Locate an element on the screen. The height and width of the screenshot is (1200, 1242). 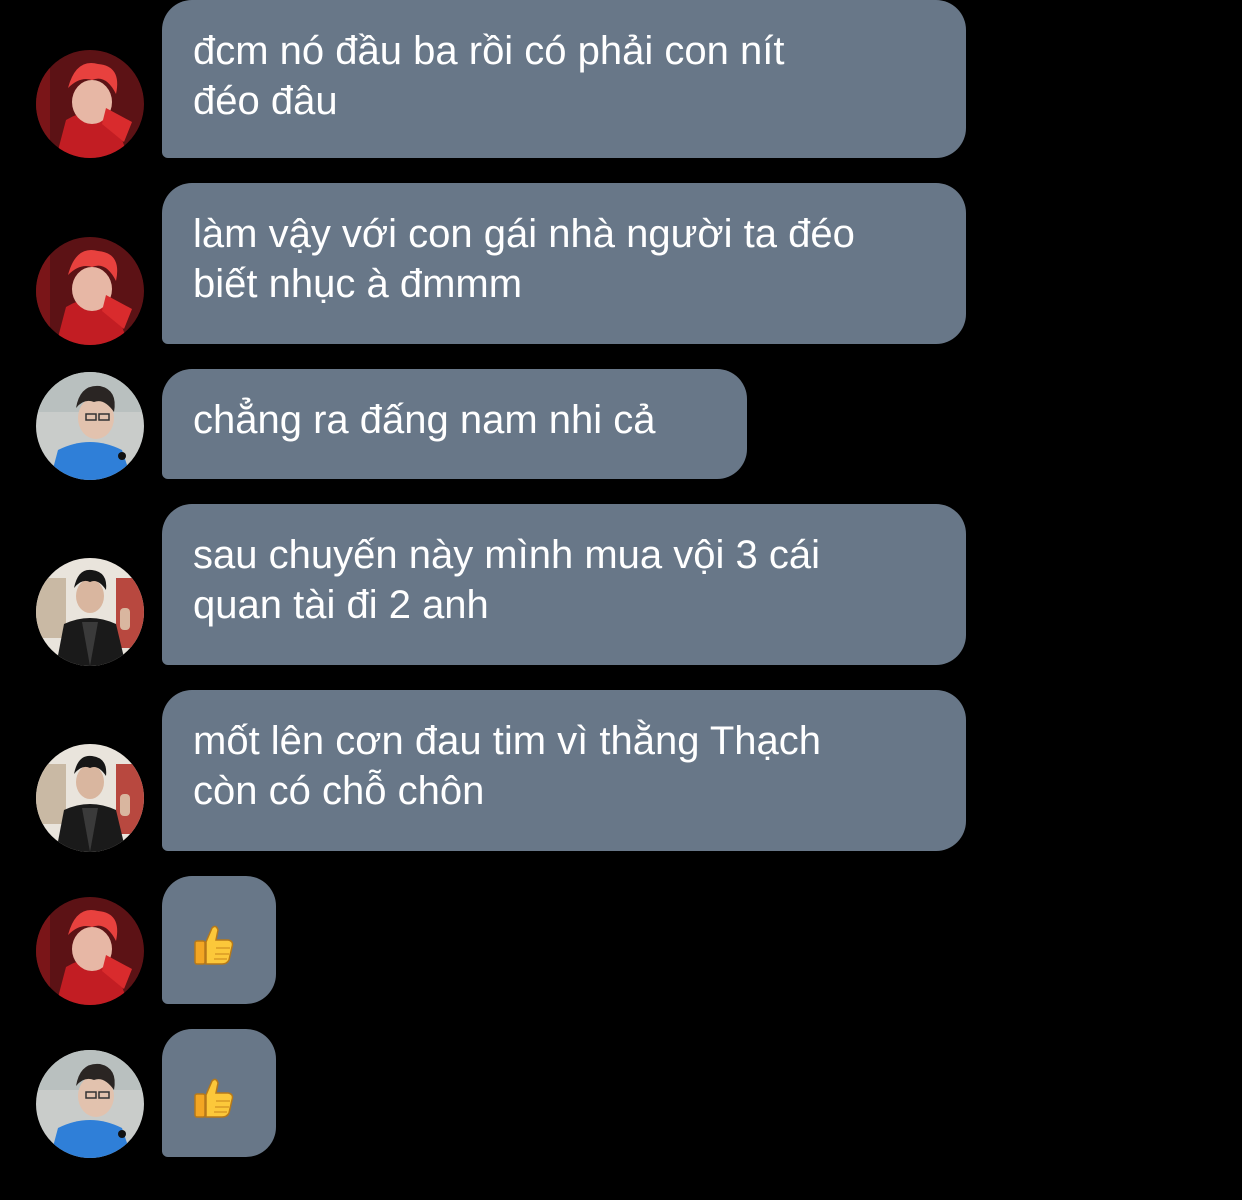
message-text: làm vậy với con gái nhà người ta đéo is located at coordinates (524, 234).